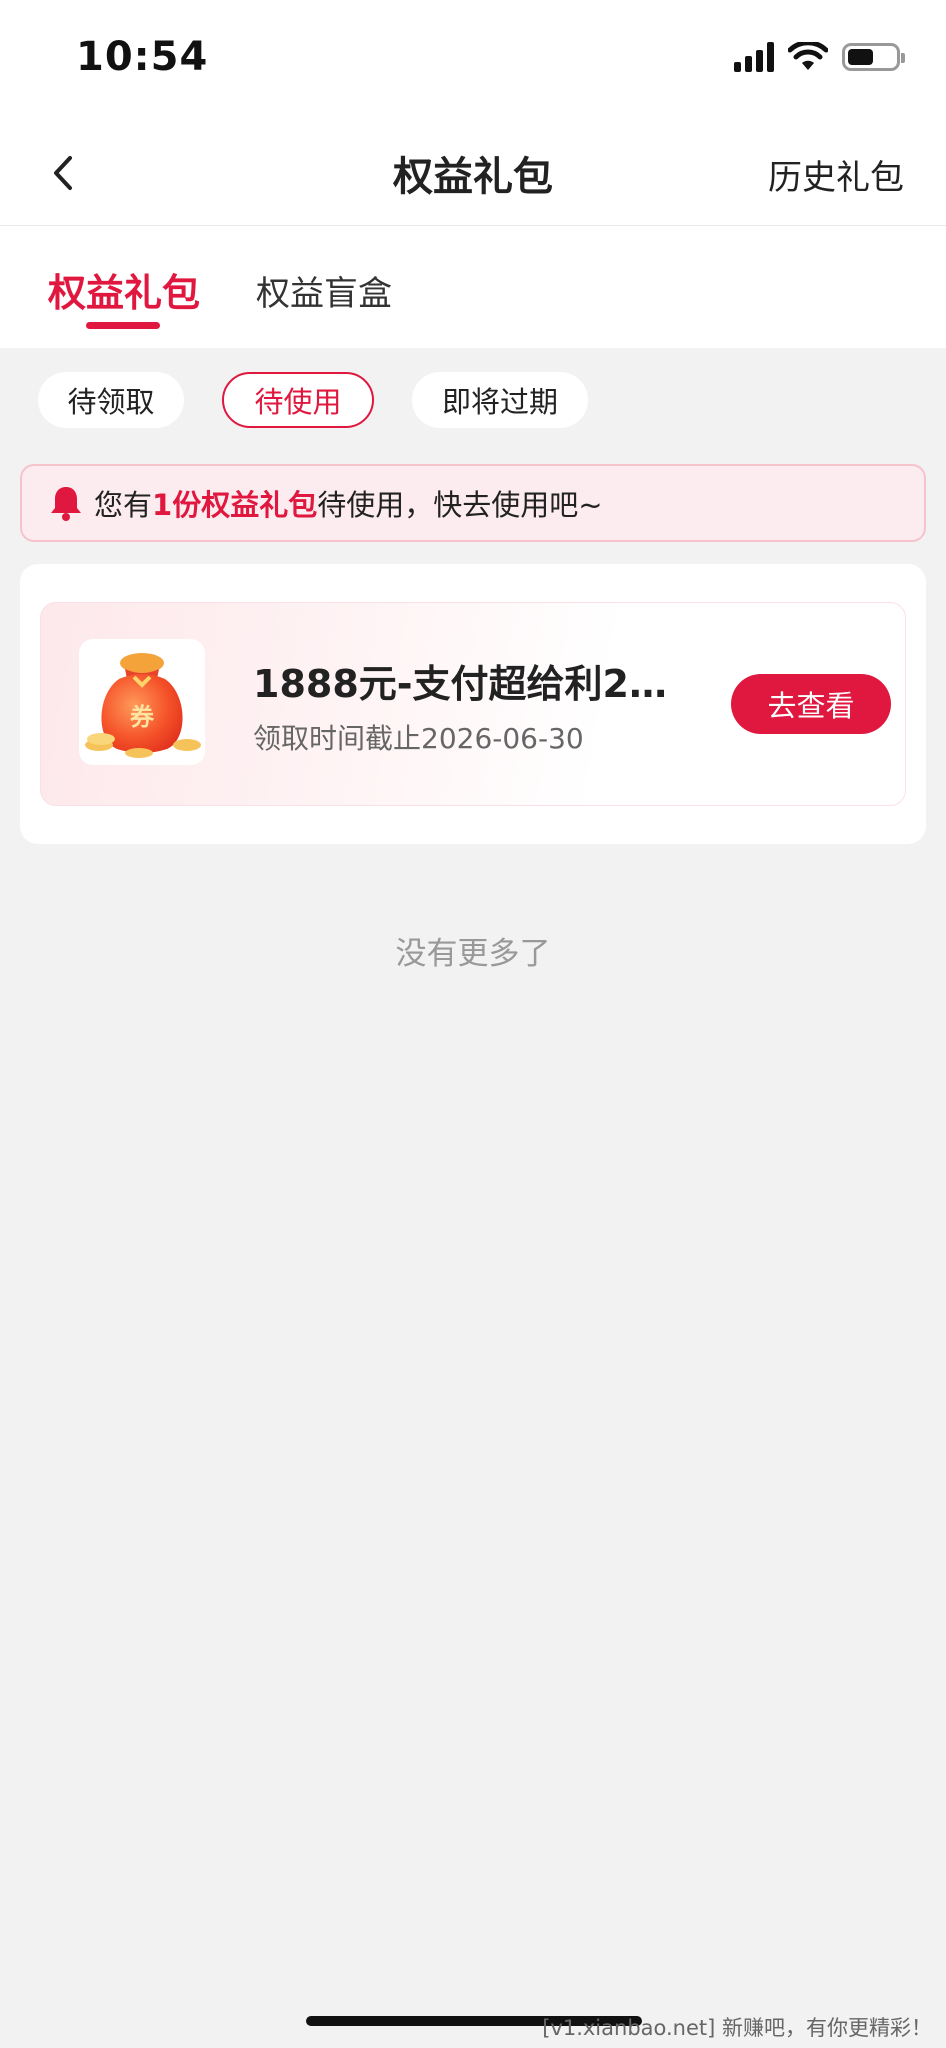 Image resolution: width=946 pixels, height=2048 pixels. What do you see at coordinates (460, 505) in the screenshot?
I see `notice-suffix: 待使用，快去使用吧~` at bounding box center [460, 505].